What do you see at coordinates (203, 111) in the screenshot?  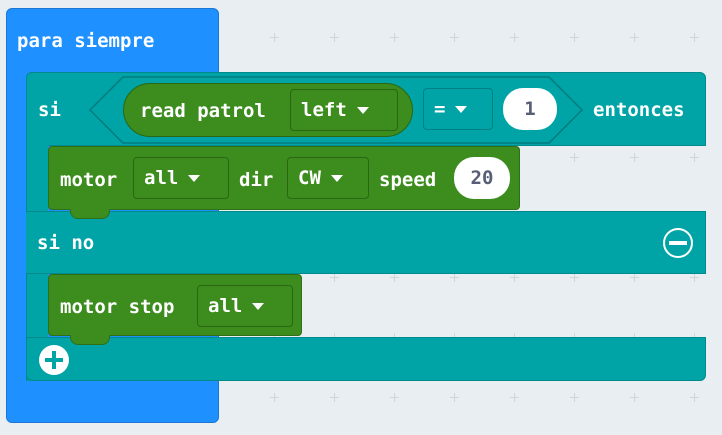 I see `read-patrol-label: read patrol` at bounding box center [203, 111].